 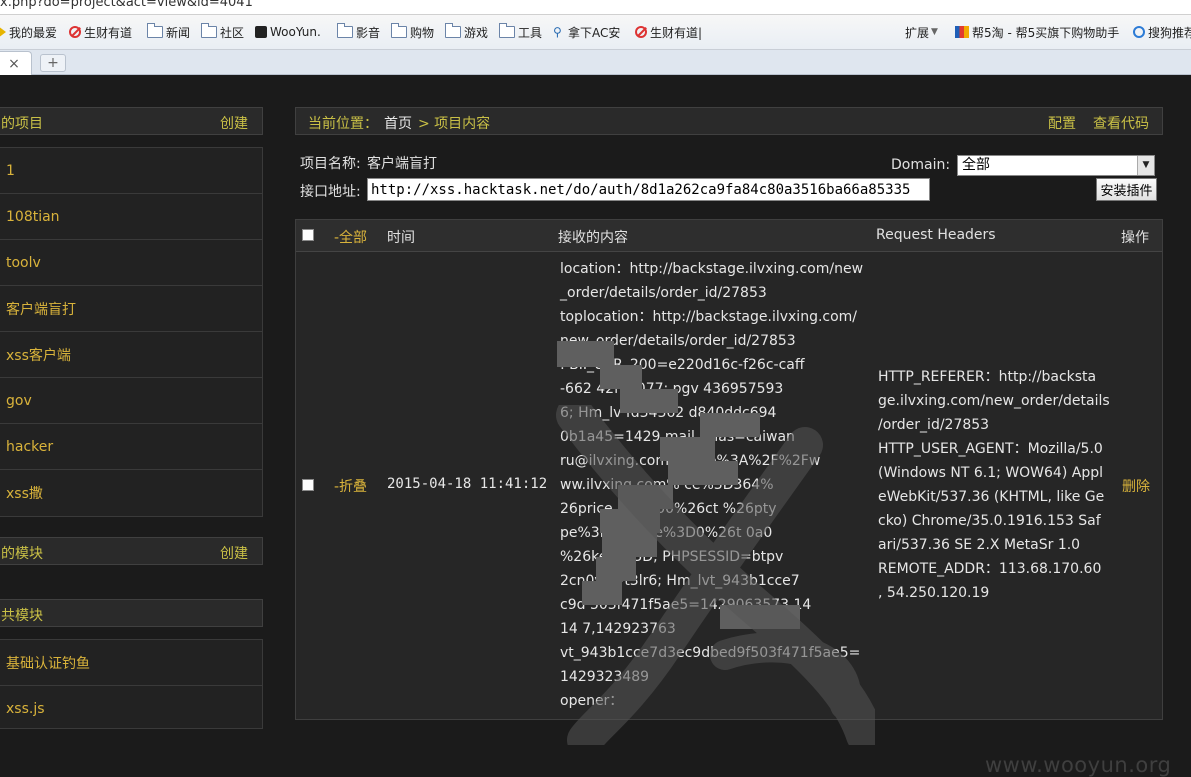 I want to click on content-line: opener：, so click(x=592, y=701).